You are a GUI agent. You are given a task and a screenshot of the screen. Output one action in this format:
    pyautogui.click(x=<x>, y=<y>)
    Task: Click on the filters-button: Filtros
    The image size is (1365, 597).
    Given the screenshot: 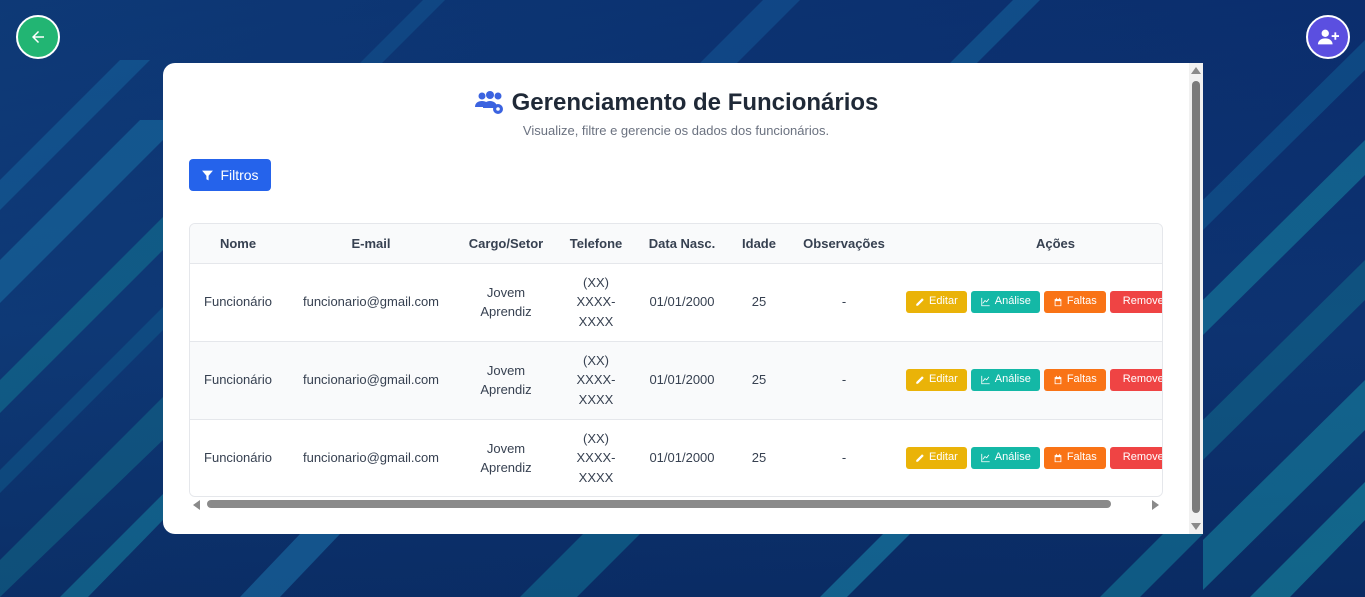 What is the action you would take?
    pyautogui.click(x=230, y=175)
    